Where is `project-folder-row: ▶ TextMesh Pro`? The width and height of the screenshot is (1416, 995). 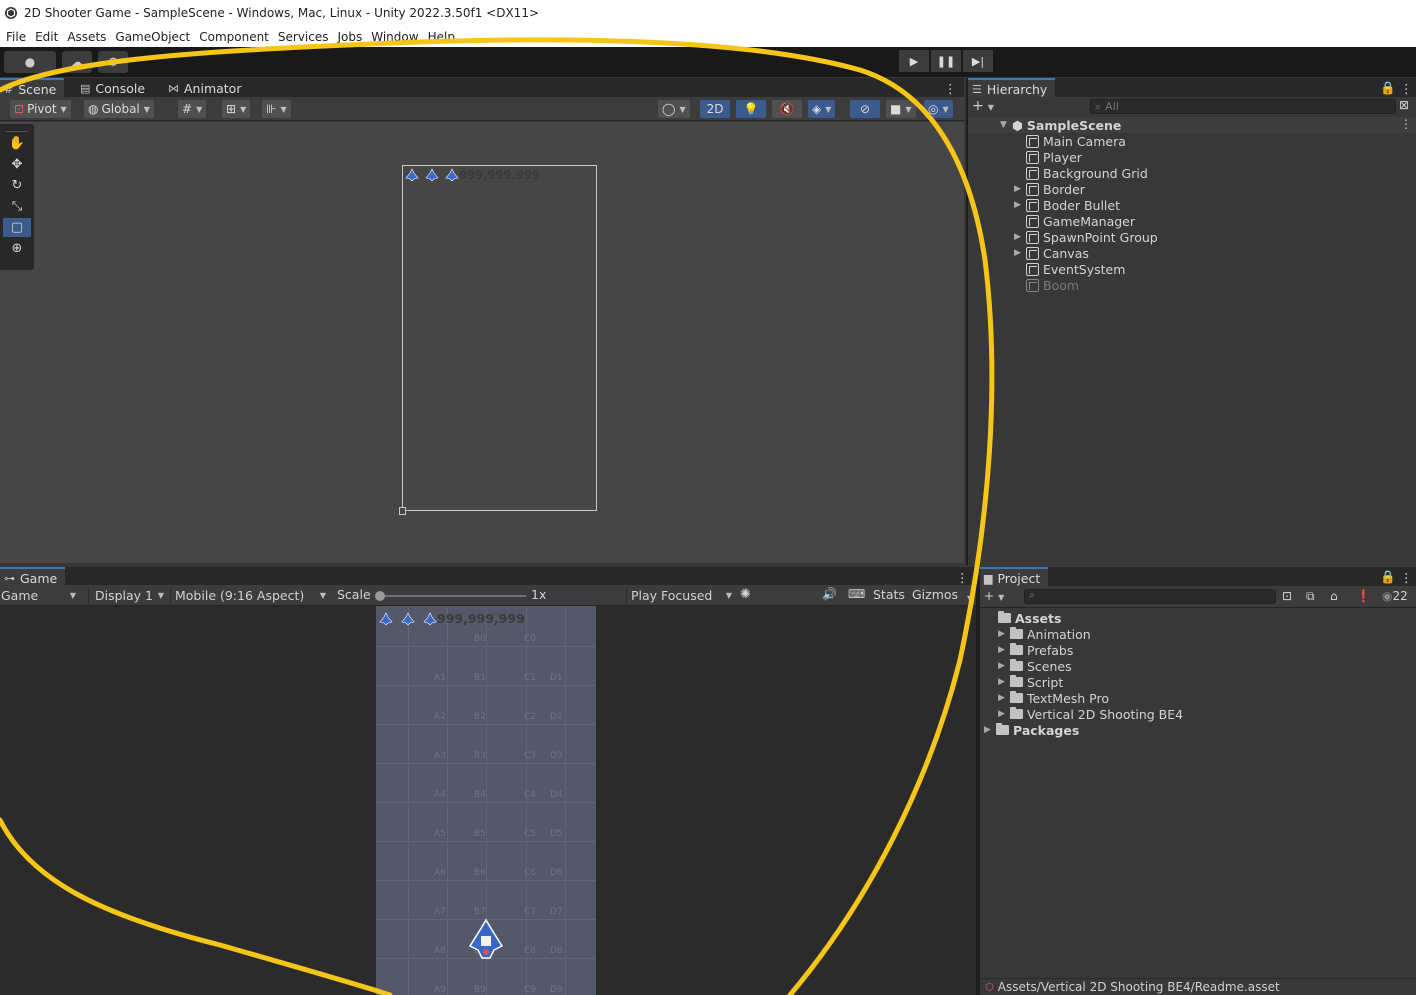
project-folder-row: ▶ TextMesh Pro is located at coordinates (1053, 698).